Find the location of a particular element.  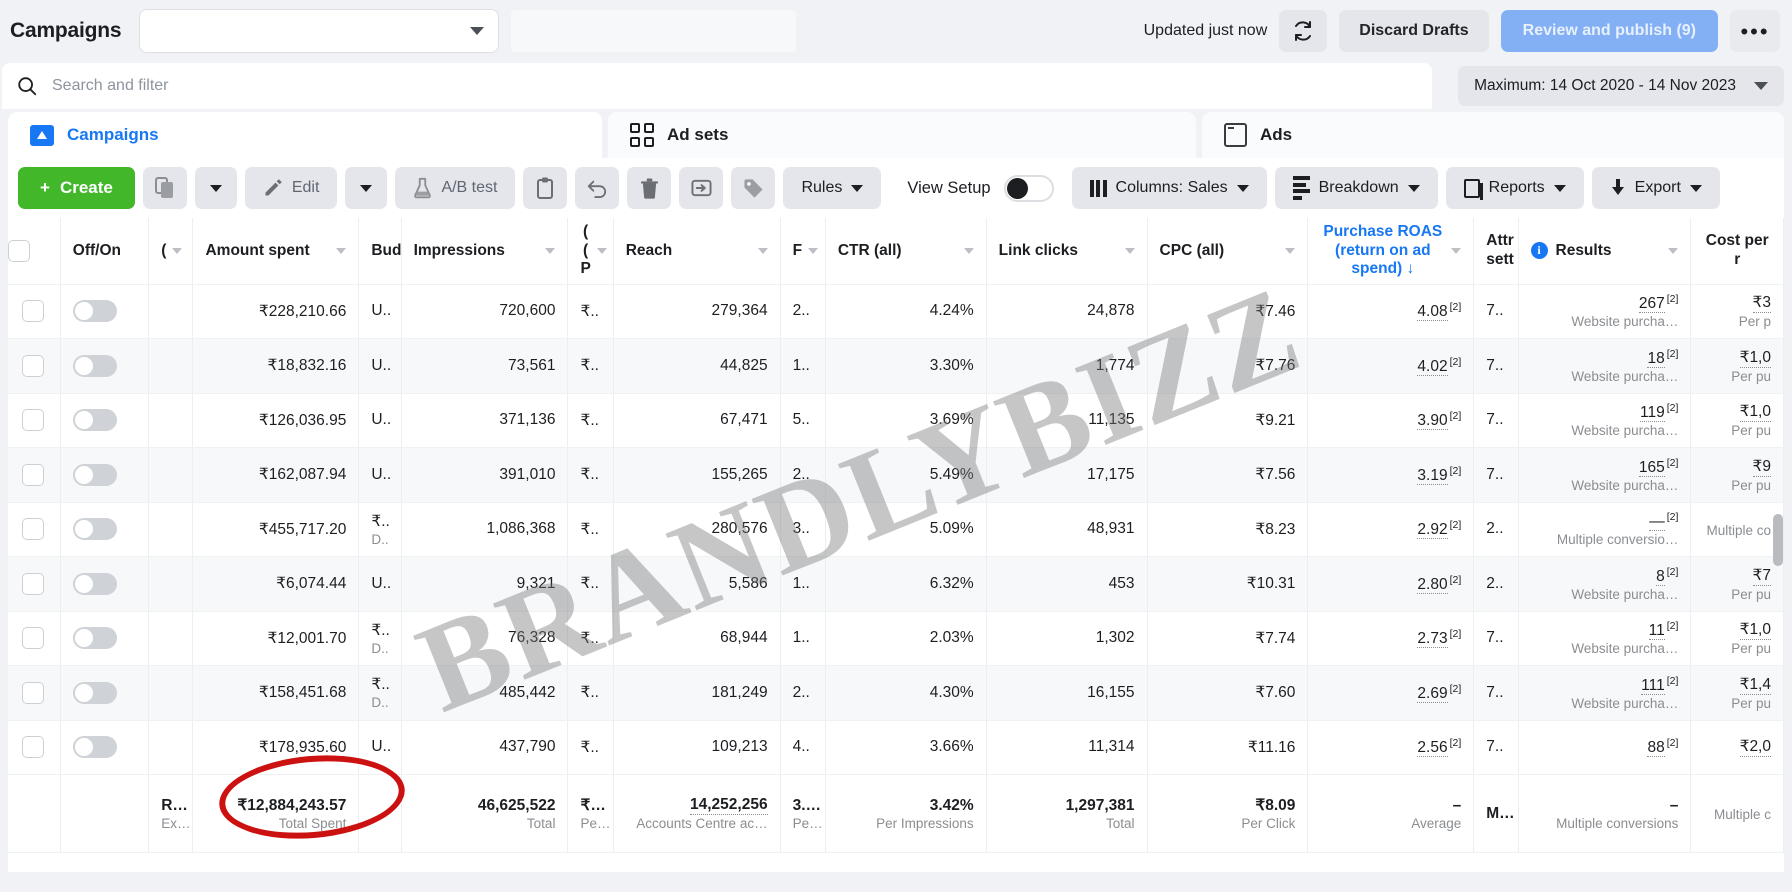

account-select is located at coordinates (319, 31).